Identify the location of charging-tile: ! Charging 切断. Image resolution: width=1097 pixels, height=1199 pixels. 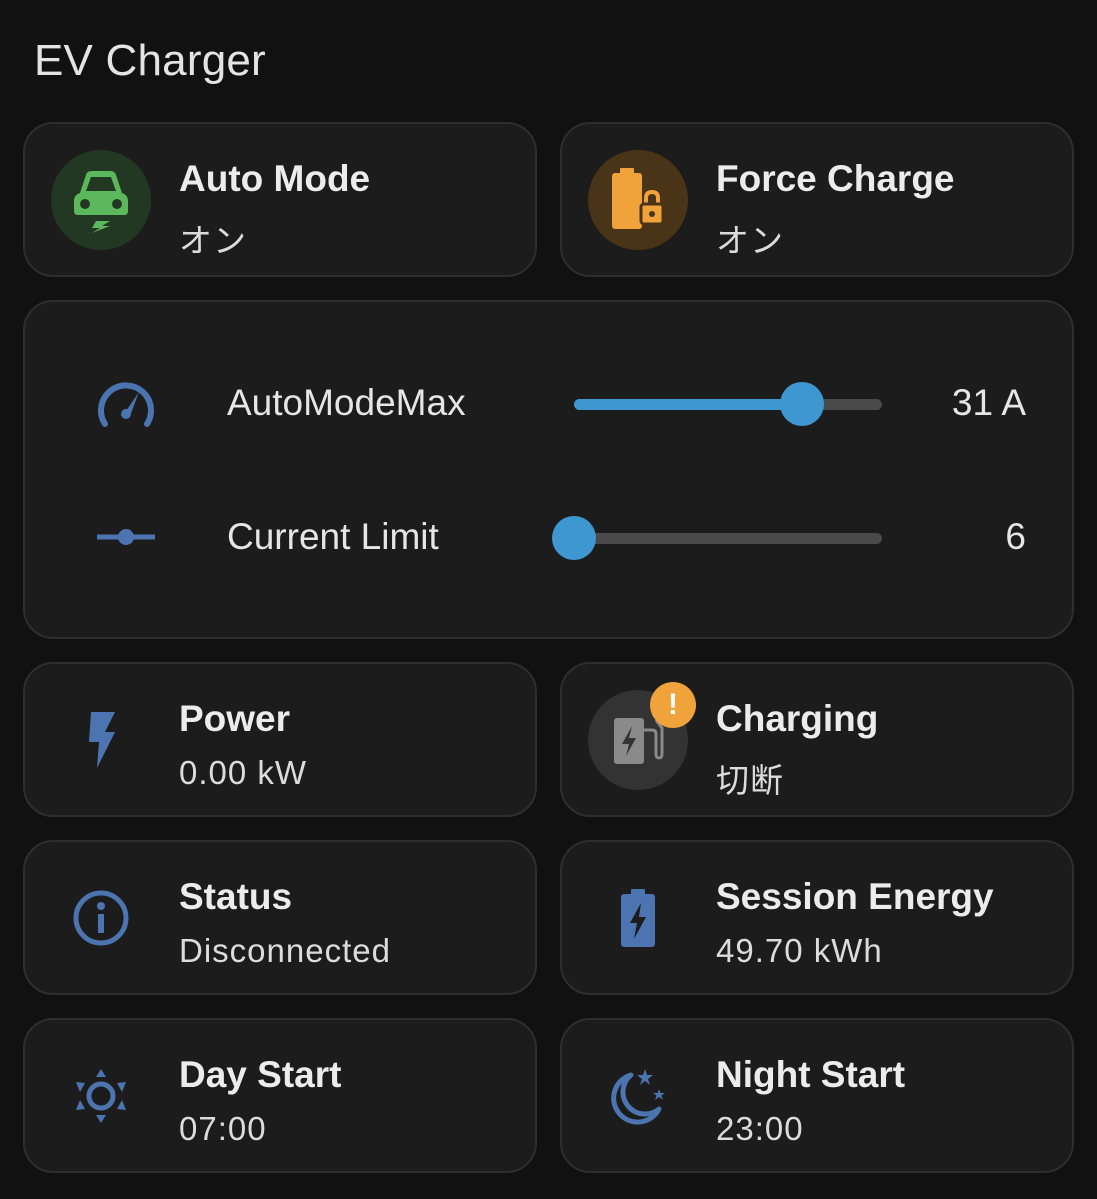
(817, 739).